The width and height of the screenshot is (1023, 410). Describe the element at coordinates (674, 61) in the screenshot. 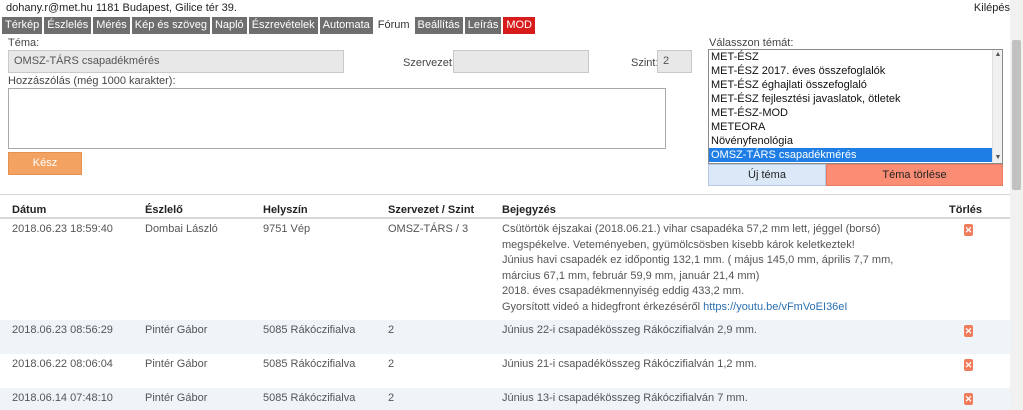

I see `level-field: 2` at that location.